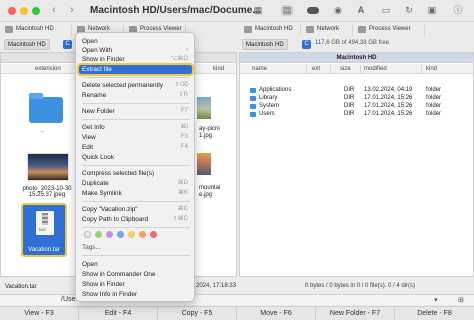 The height and width of the screenshot is (320, 474). I want to click on forward-icon: ›, so click(72, 10).